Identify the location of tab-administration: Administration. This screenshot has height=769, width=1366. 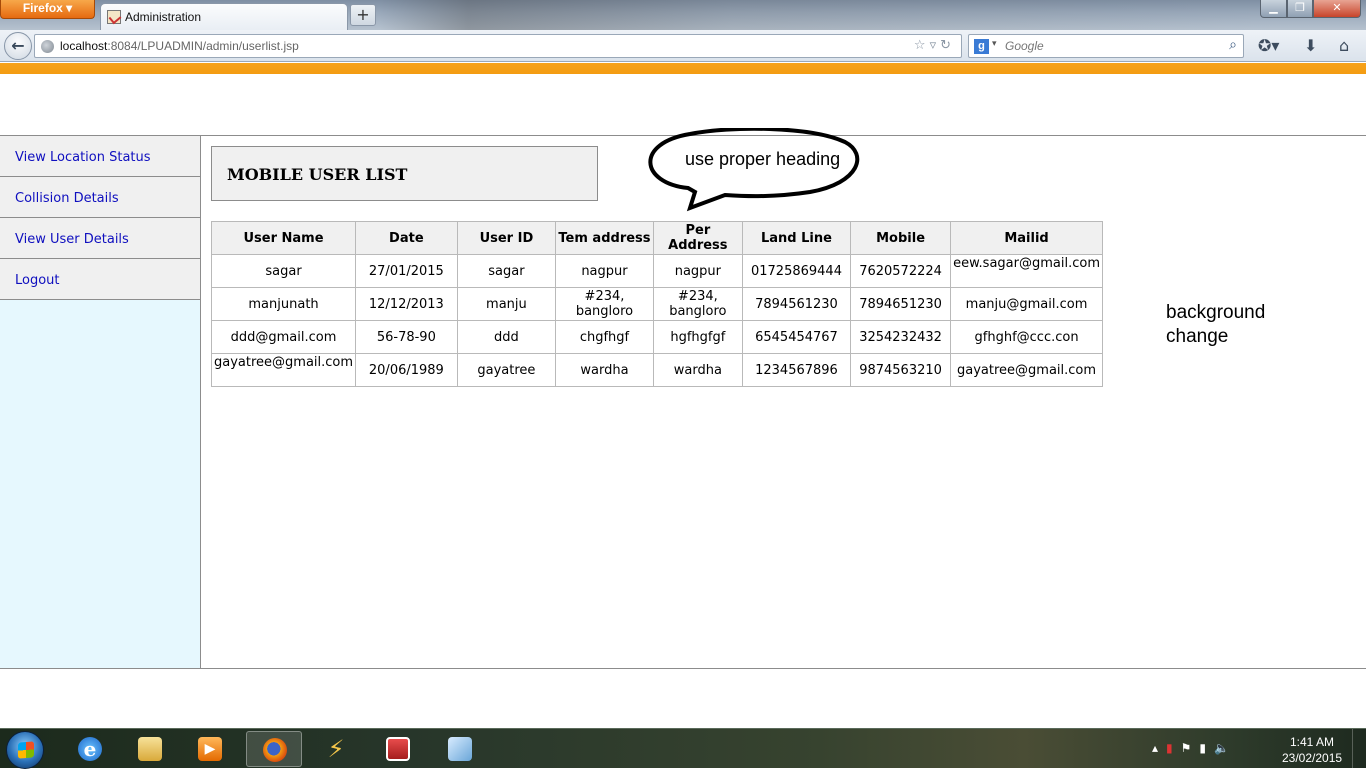
(224, 16).